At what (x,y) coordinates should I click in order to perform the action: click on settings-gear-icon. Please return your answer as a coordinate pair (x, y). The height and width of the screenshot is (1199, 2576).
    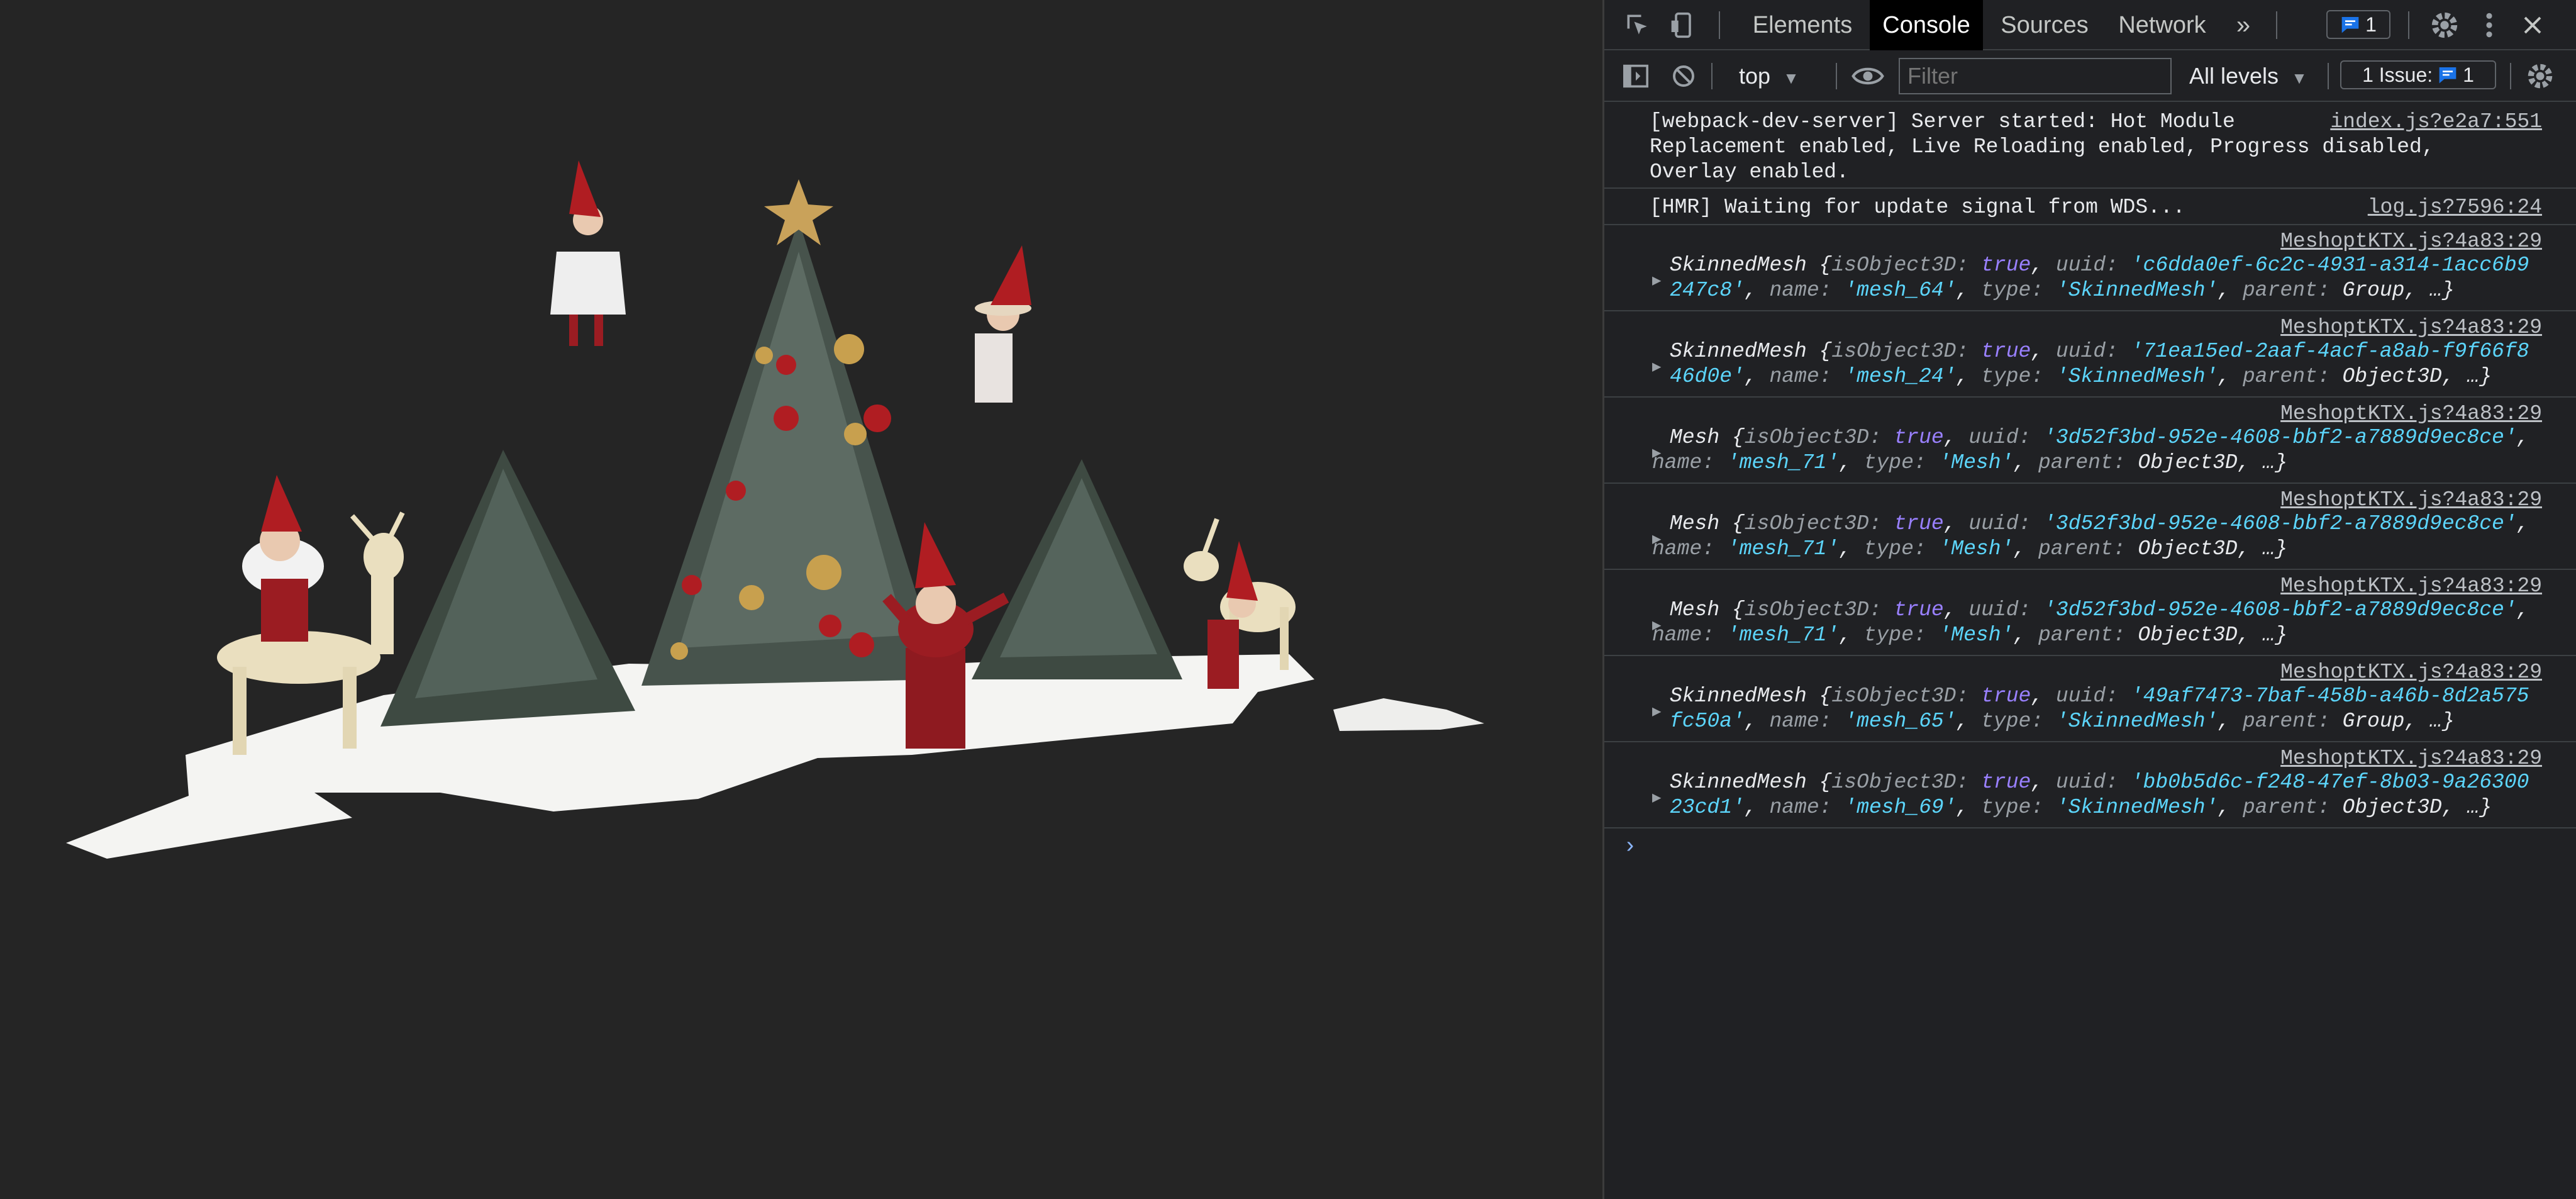
    Looking at the image, I should click on (2444, 25).